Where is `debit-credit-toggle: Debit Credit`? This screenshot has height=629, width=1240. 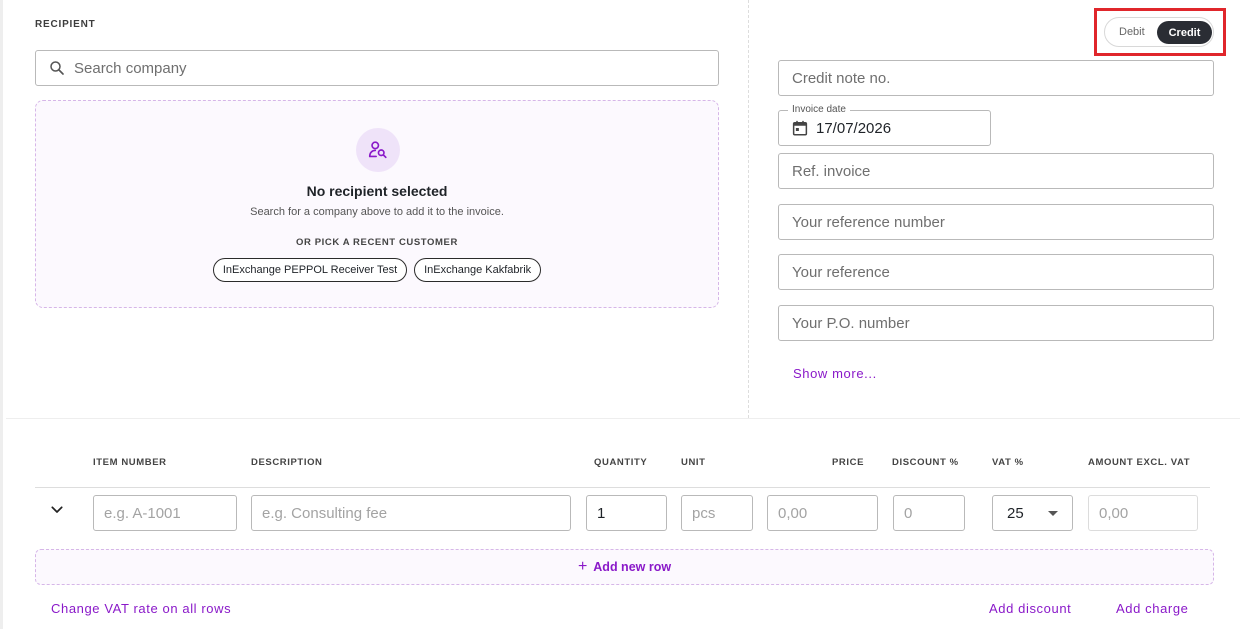
debit-credit-toggle: Debit Credit is located at coordinates (1159, 32).